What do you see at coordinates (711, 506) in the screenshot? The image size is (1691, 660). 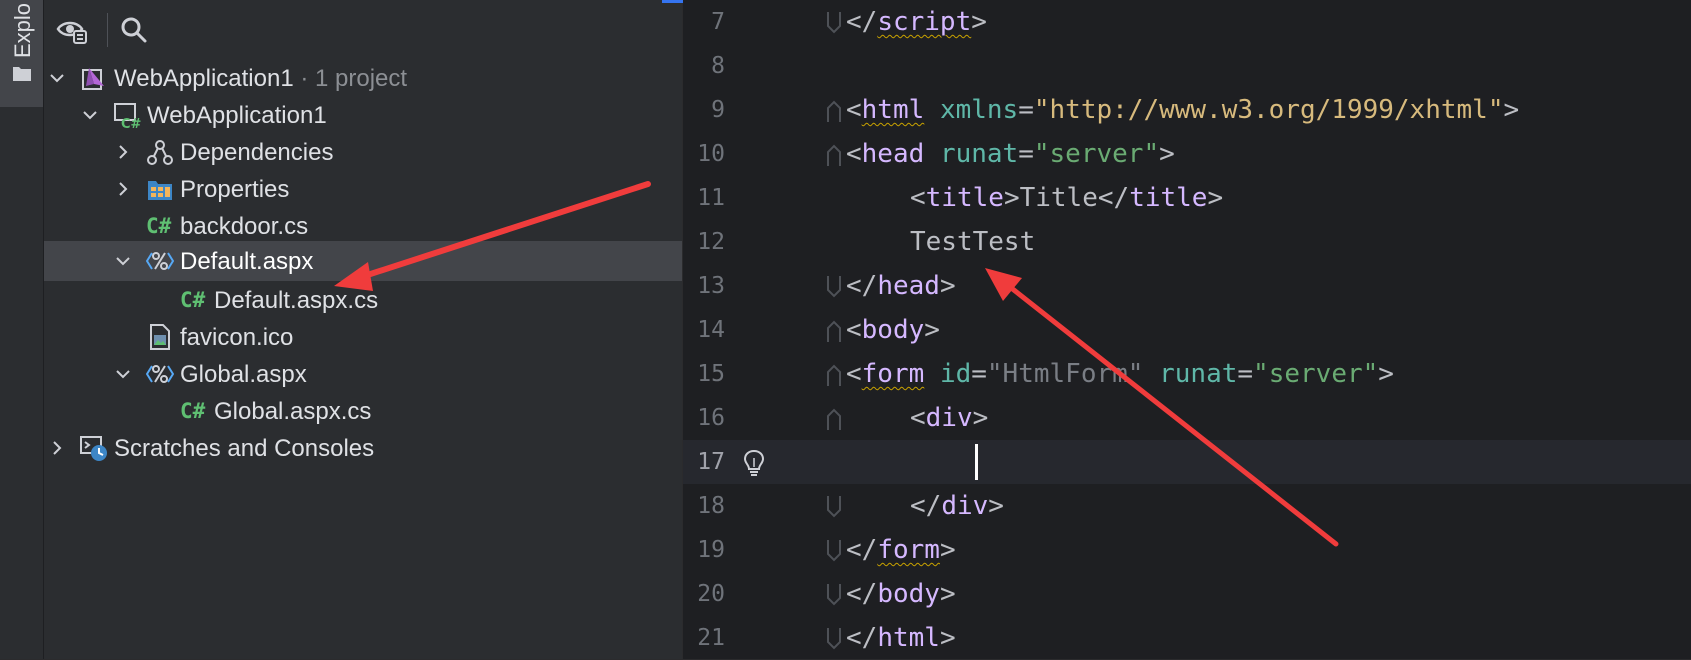 I see `line-number: 18` at bounding box center [711, 506].